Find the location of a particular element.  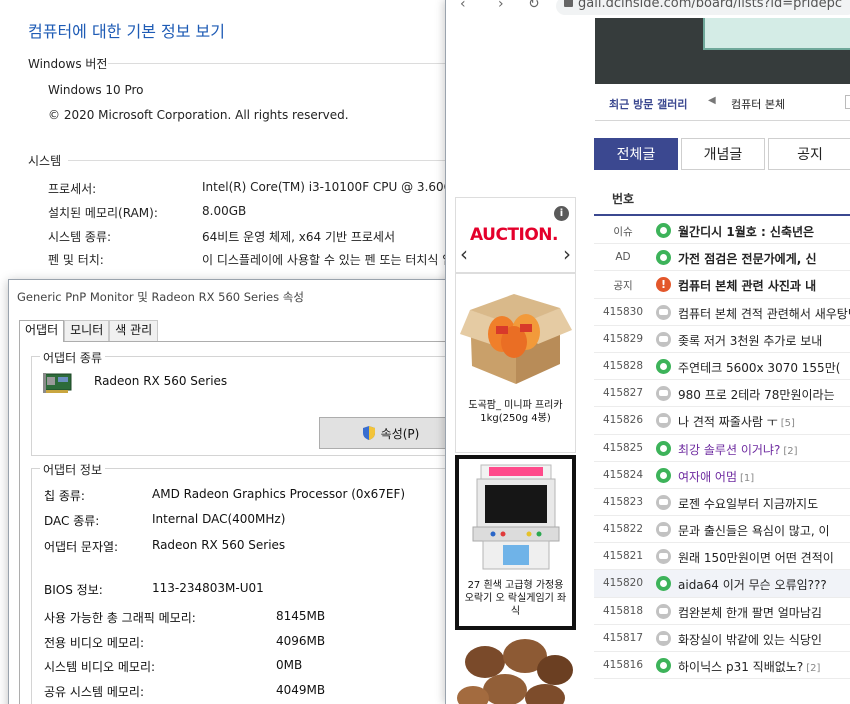

post-subject: 나 견적 짜줄사람 ㅜ [5] is located at coordinates (736, 421).